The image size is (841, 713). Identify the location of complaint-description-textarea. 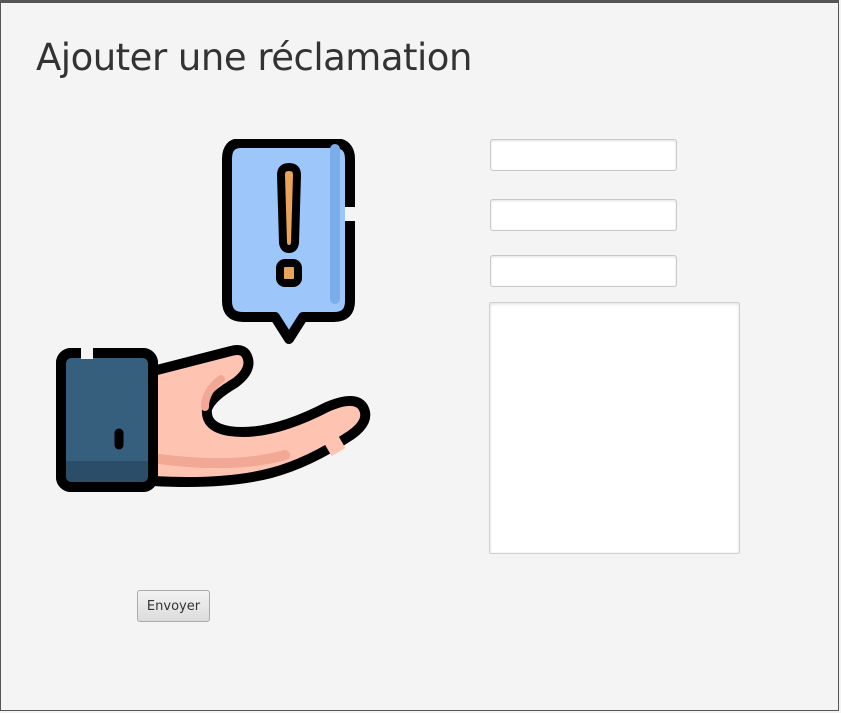
(614, 428).